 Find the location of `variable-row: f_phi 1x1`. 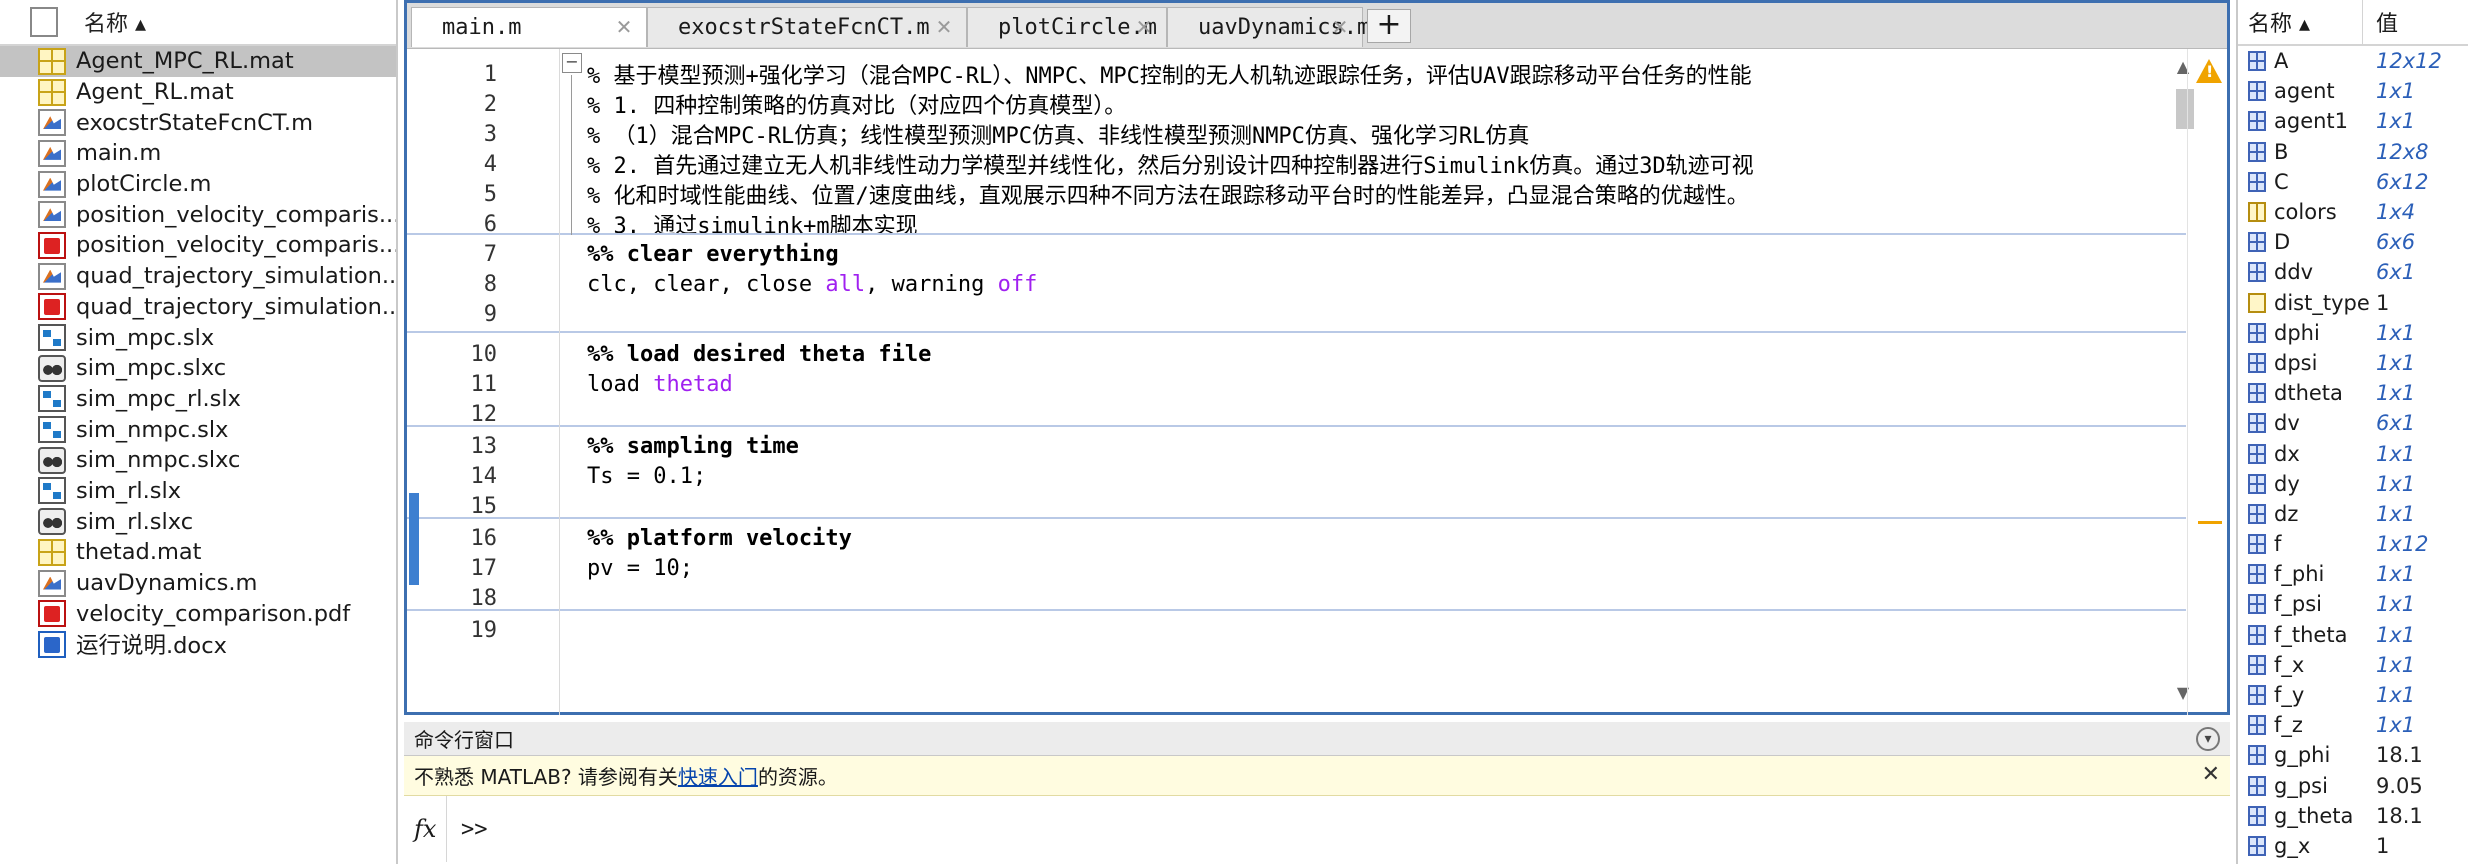

variable-row: f_phi 1x1 is located at coordinates (2353, 574).